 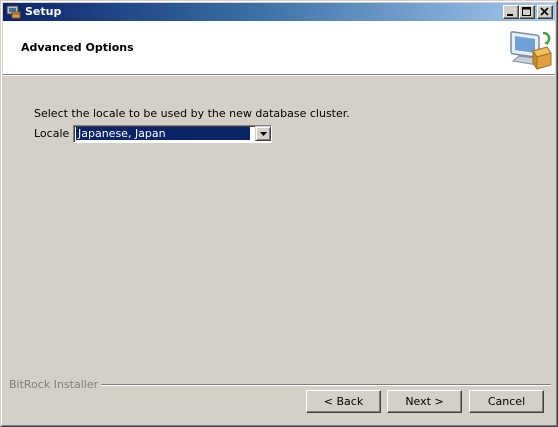 What do you see at coordinates (511, 12) in the screenshot?
I see `minimize-button` at bounding box center [511, 12].